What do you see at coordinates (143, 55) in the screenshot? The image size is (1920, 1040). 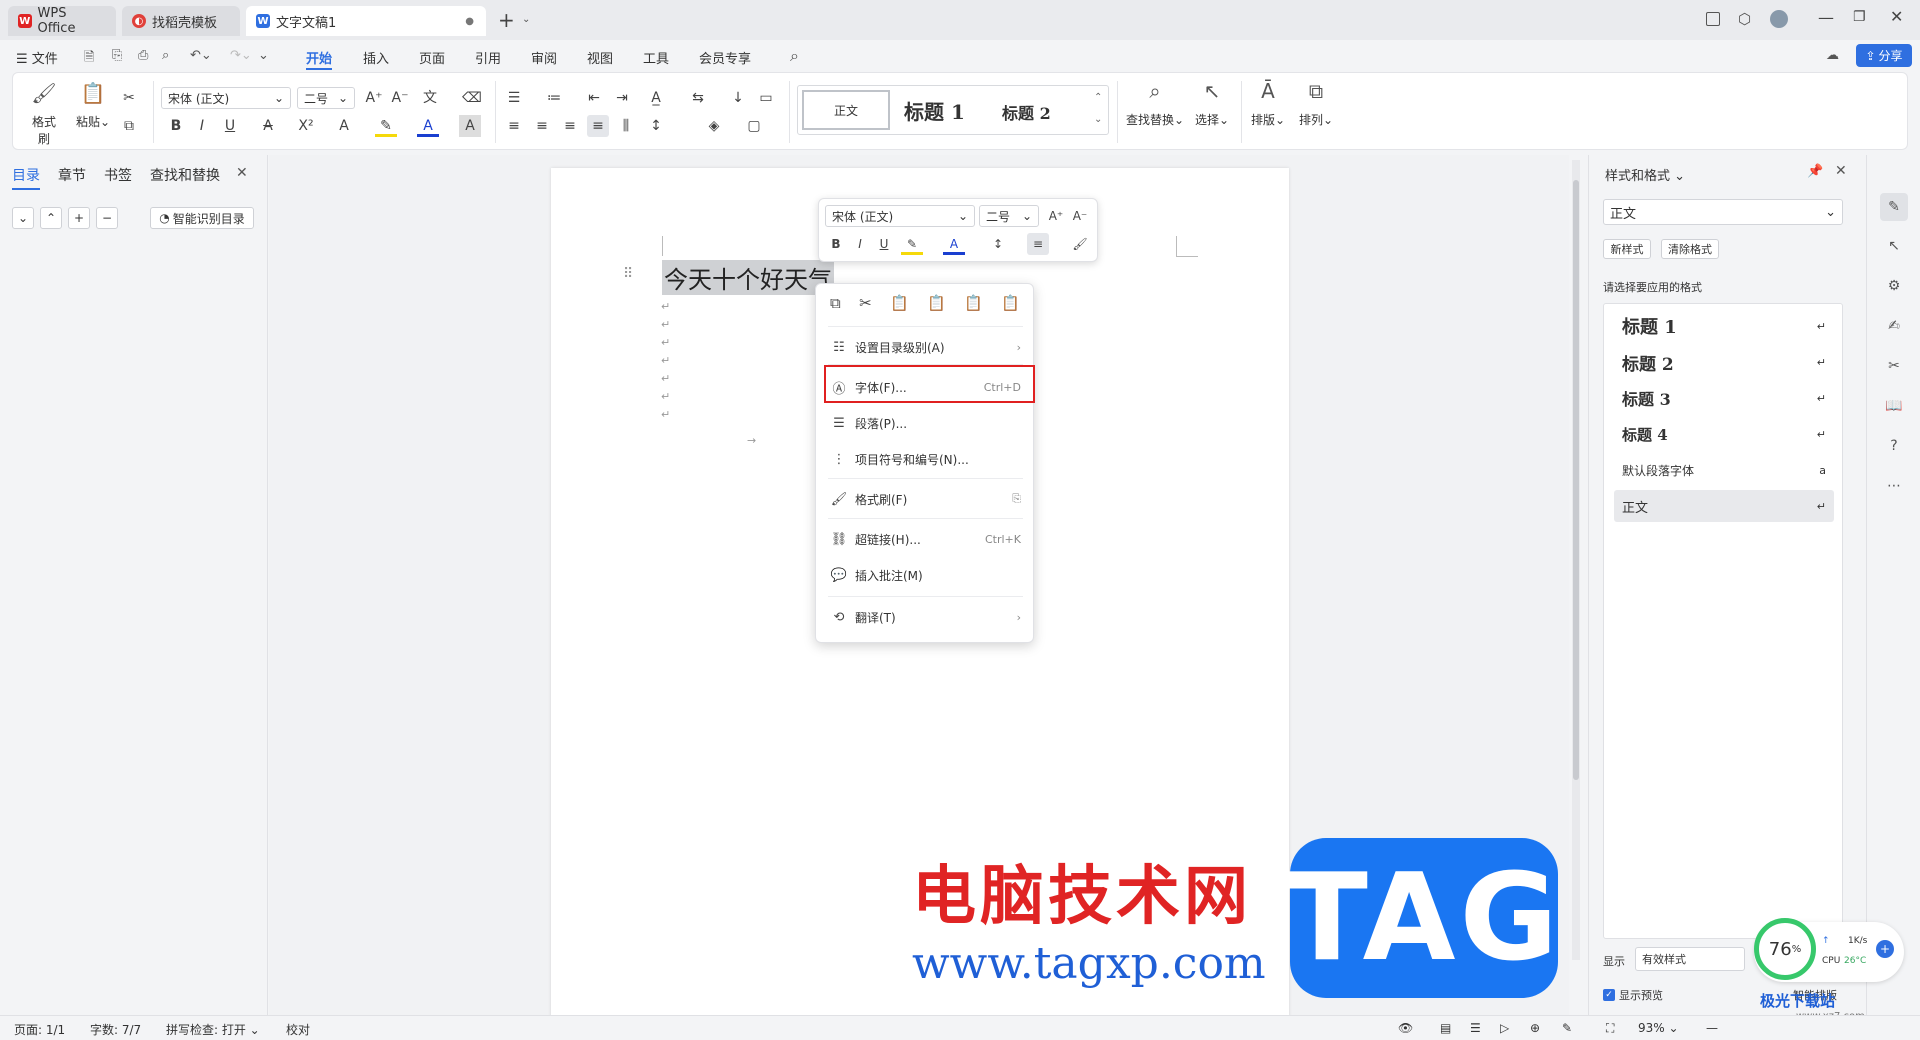 I see `print-icon: ⎙` at bounding box center [143, 55].